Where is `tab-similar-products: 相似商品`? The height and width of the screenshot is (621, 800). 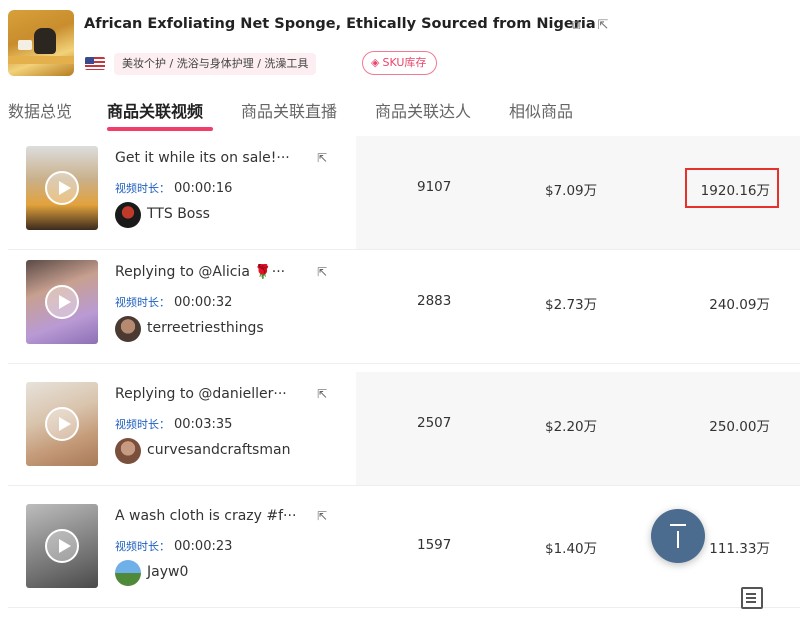 tab-similar-products: 相似商品 is located at coordinates (541, 110).